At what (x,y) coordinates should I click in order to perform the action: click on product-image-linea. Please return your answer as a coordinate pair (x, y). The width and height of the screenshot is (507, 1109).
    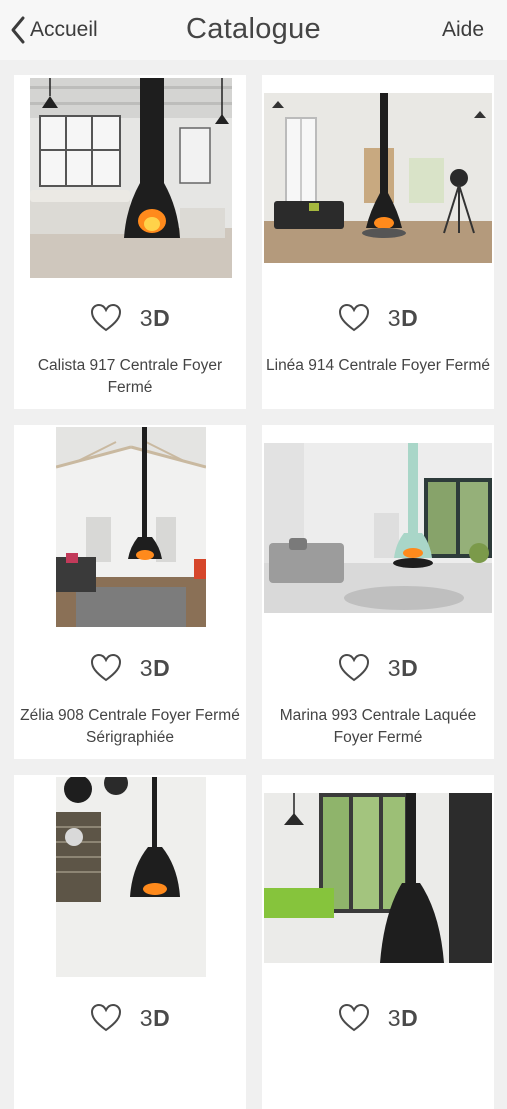
    Looking at the image, I should click on (378, 178).